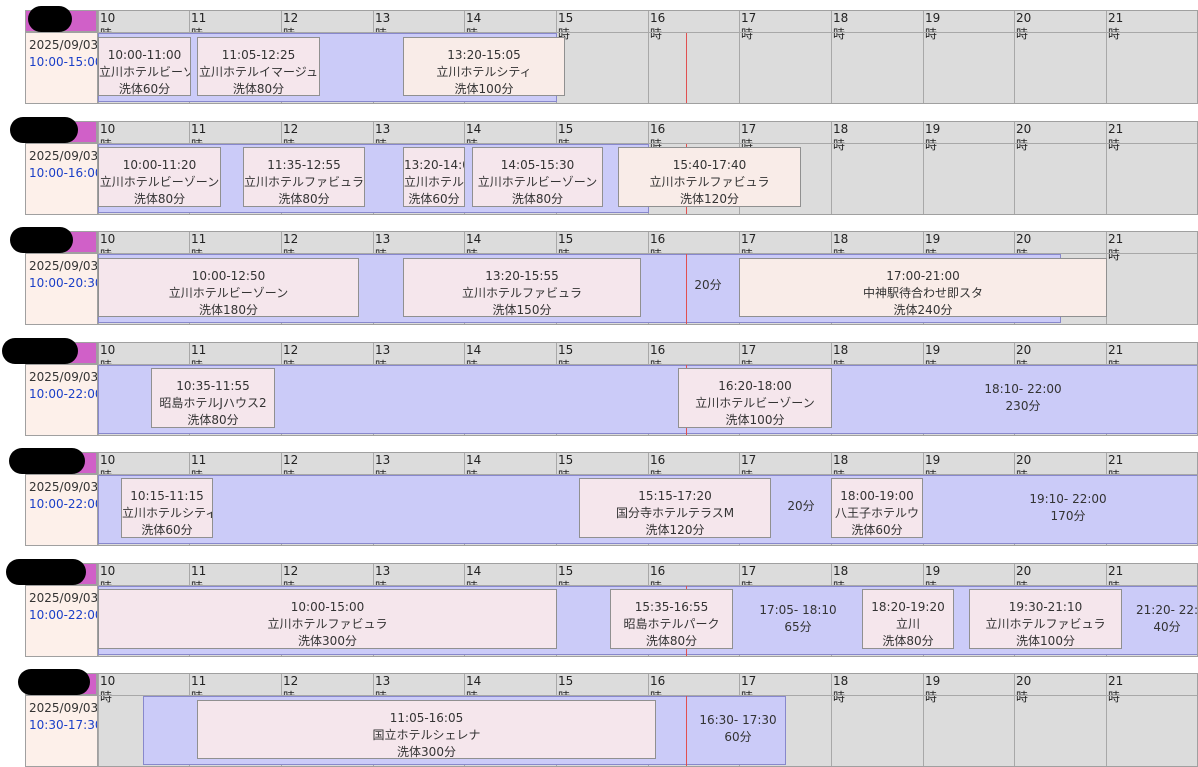 This screenshot has width=1198, height=767. I want to click on booking-block: 18:20-19:20 立川 洗体80分, so click(908, 619).